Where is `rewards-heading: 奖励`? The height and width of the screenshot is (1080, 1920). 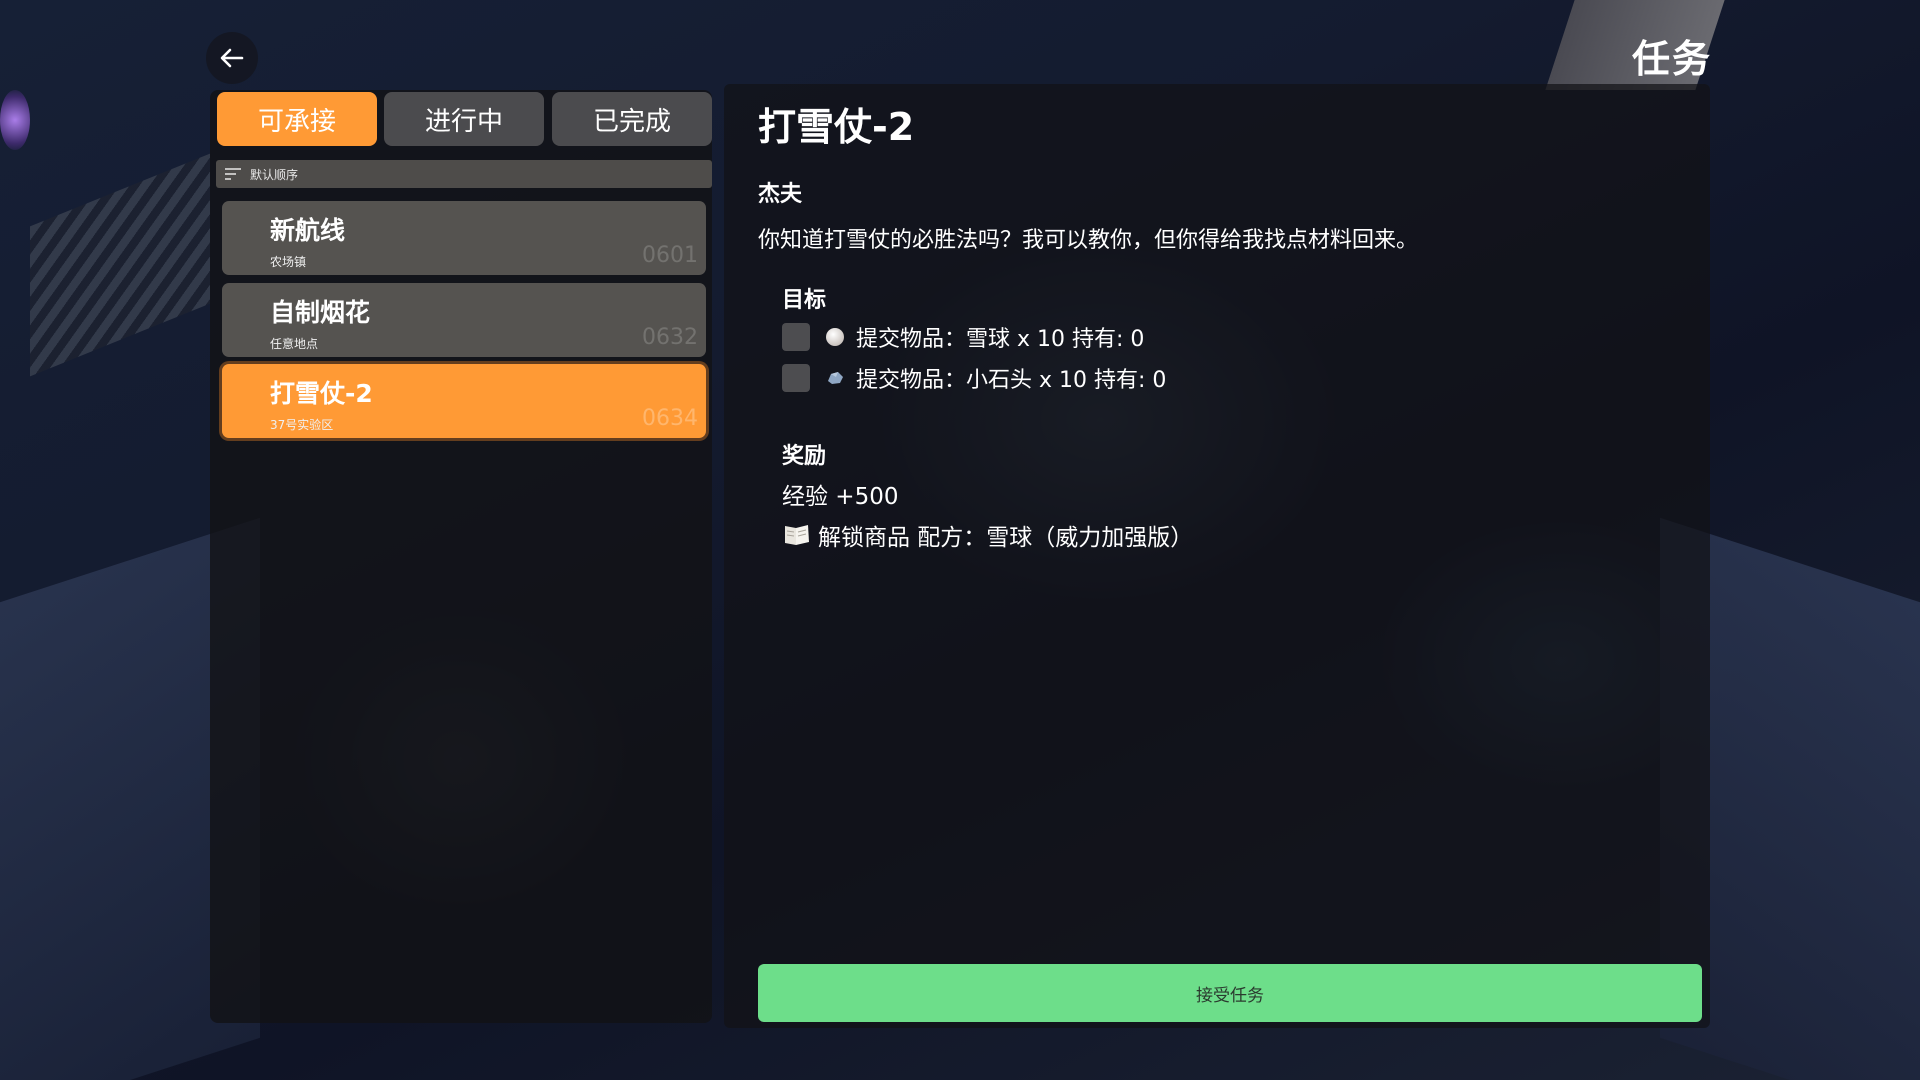
rewards-heading: 奖励 is located at coordinates (804, 456).